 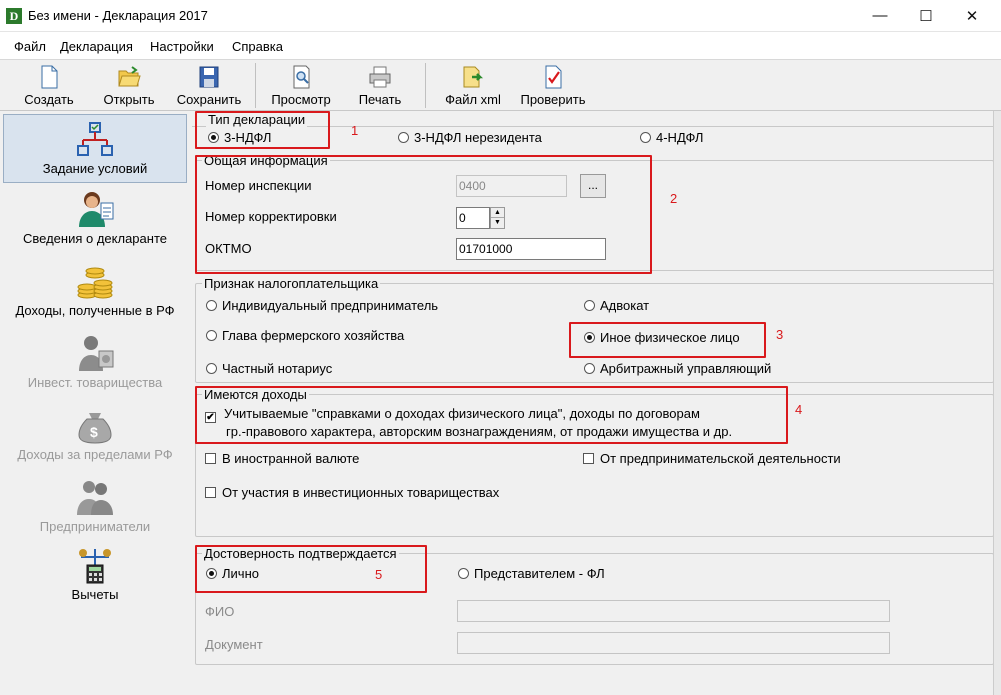 I want to click on coins-icon, so click(x=95, y=283).